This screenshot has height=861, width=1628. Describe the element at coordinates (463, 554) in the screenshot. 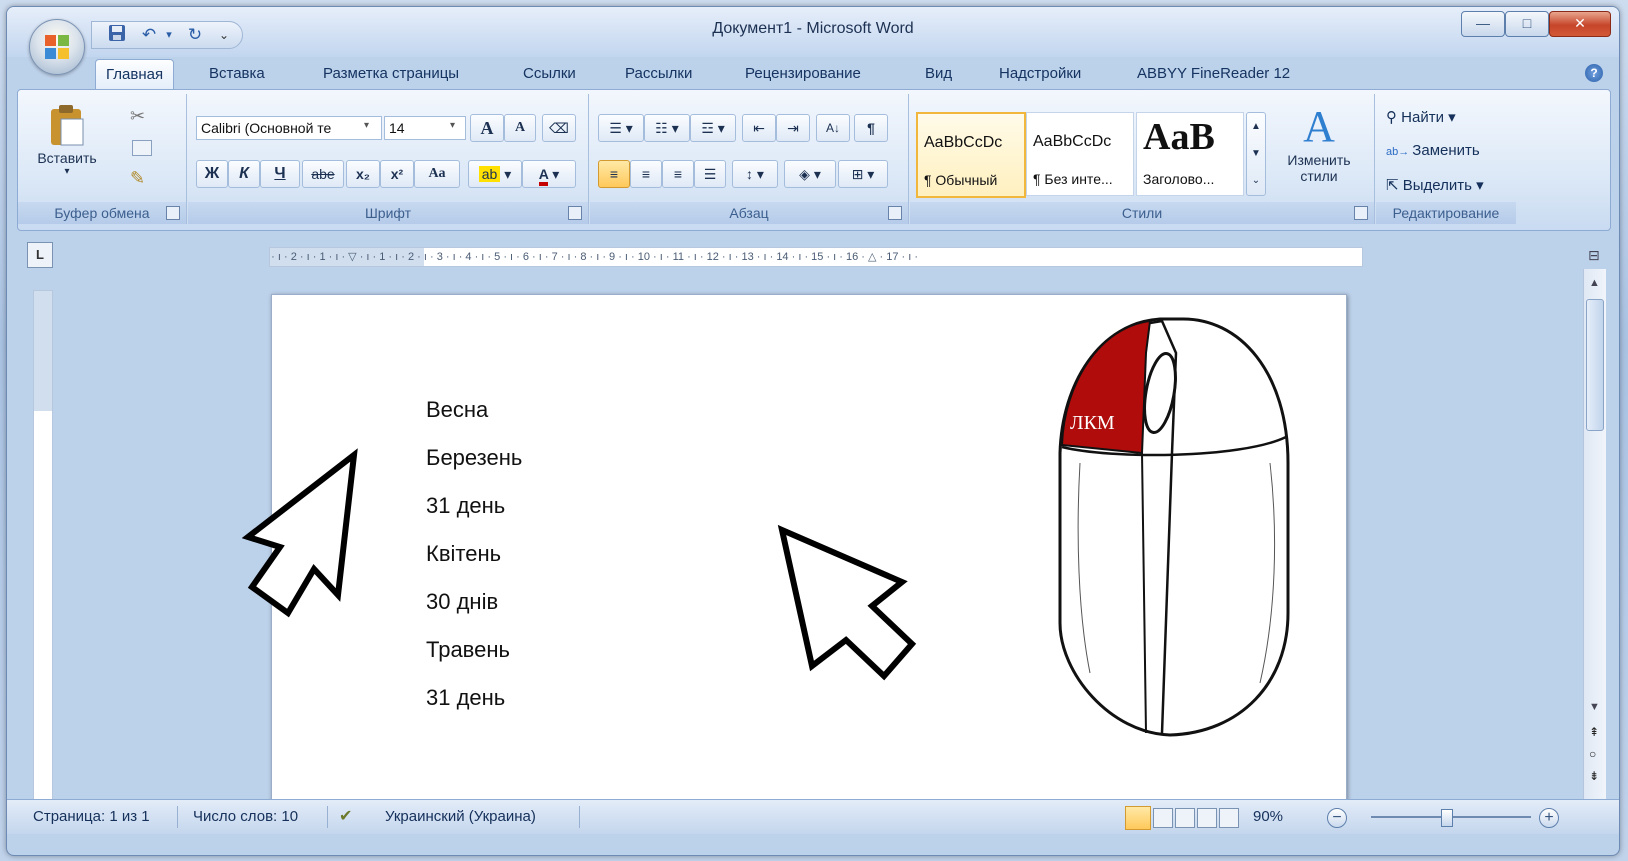

I see `document-line: Квітень` at that location.